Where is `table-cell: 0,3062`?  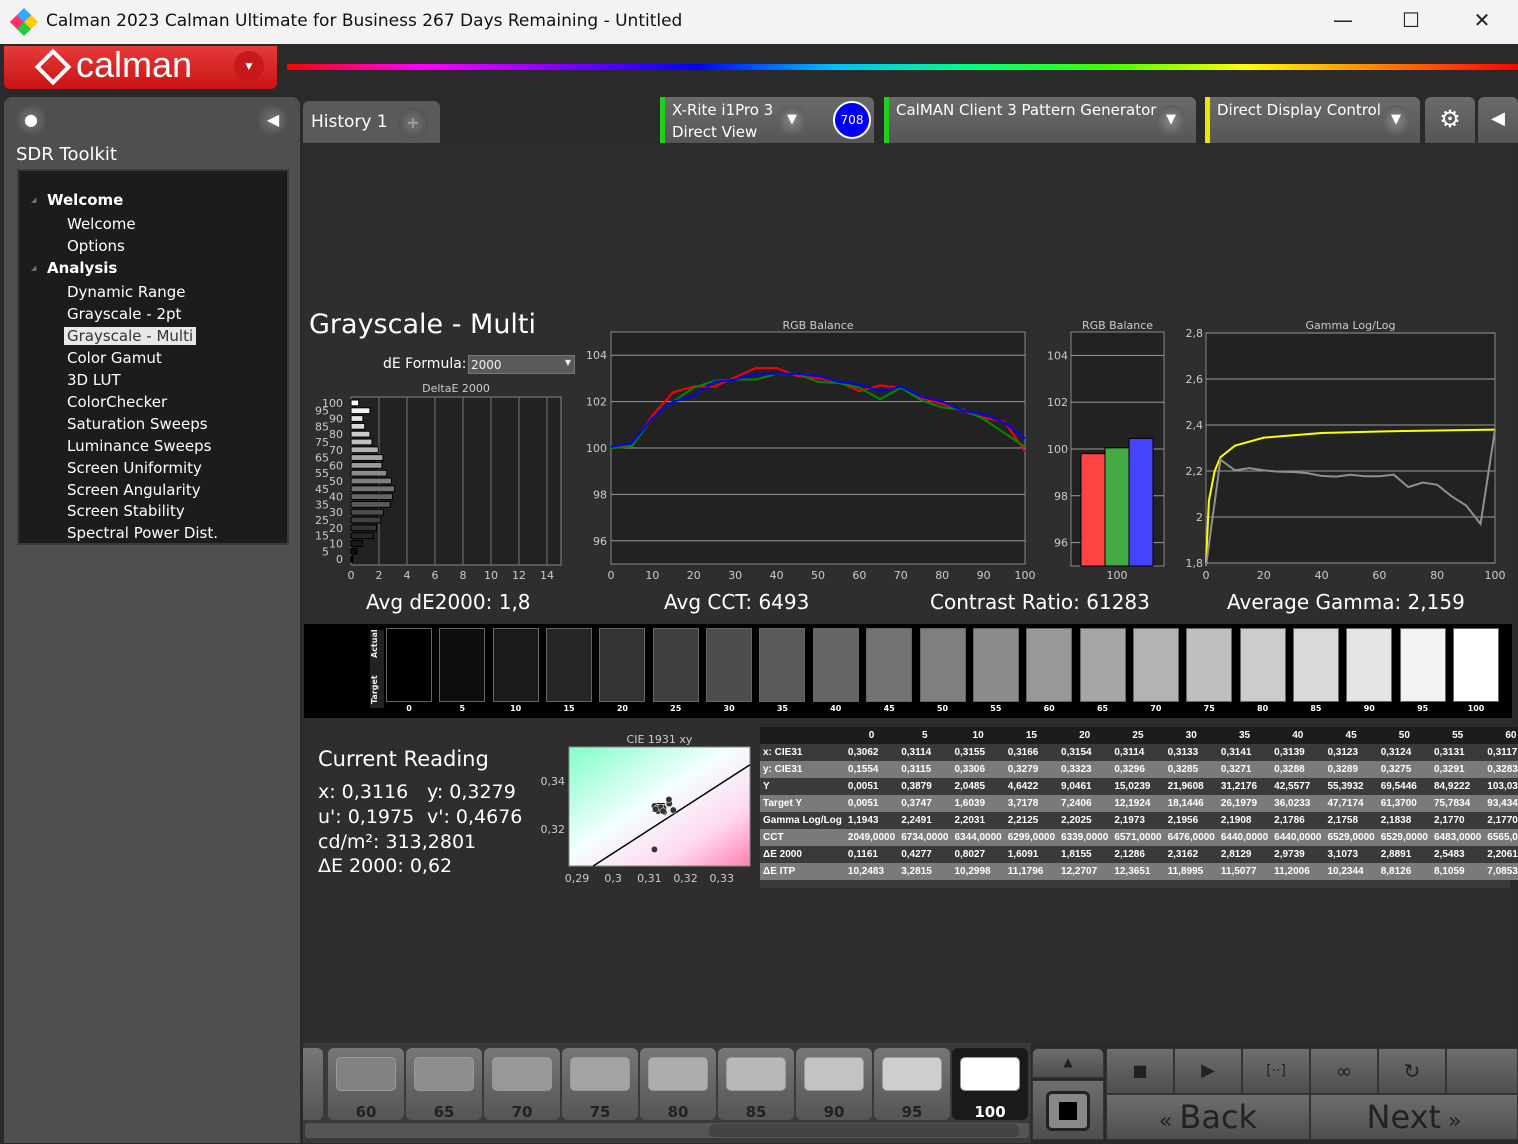 table-cell: 0,3062 is located at coordinates (871, 752).